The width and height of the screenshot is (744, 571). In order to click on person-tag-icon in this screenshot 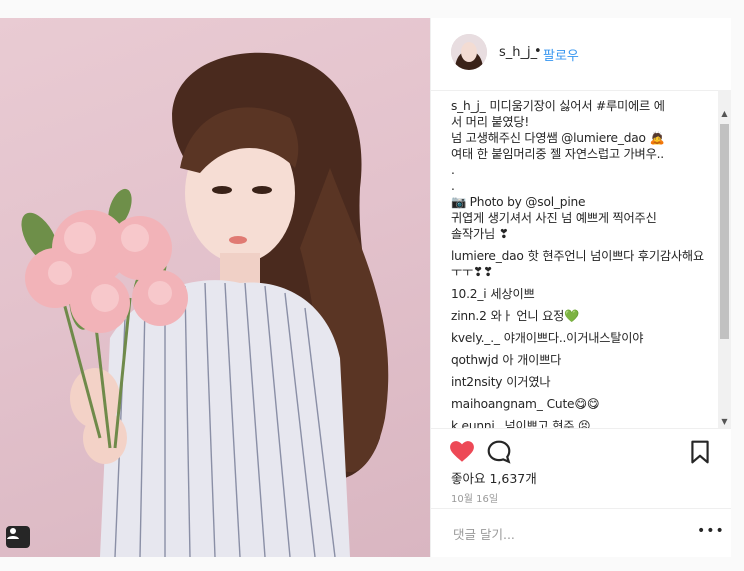, I will do `click(18, 537)`.